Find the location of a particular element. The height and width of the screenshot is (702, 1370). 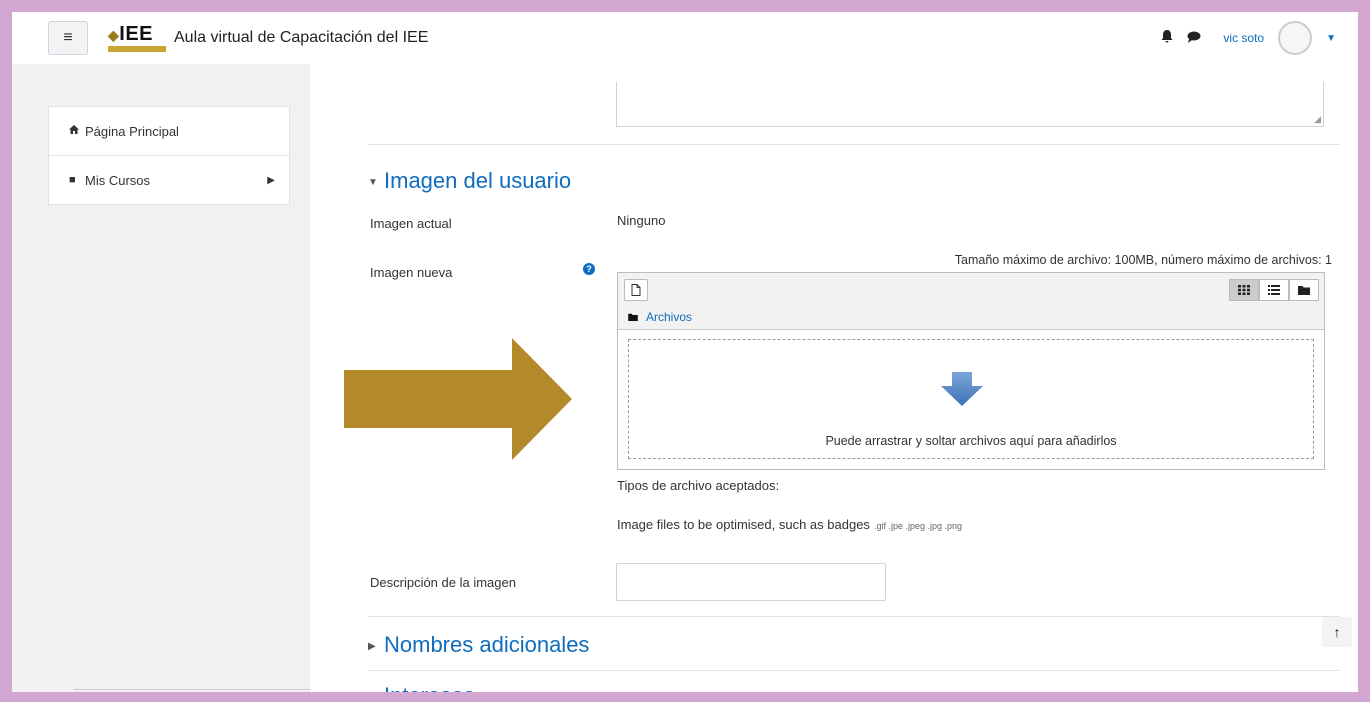

arrow-up-icon: ↑ is located at coordinates (1337, 632).